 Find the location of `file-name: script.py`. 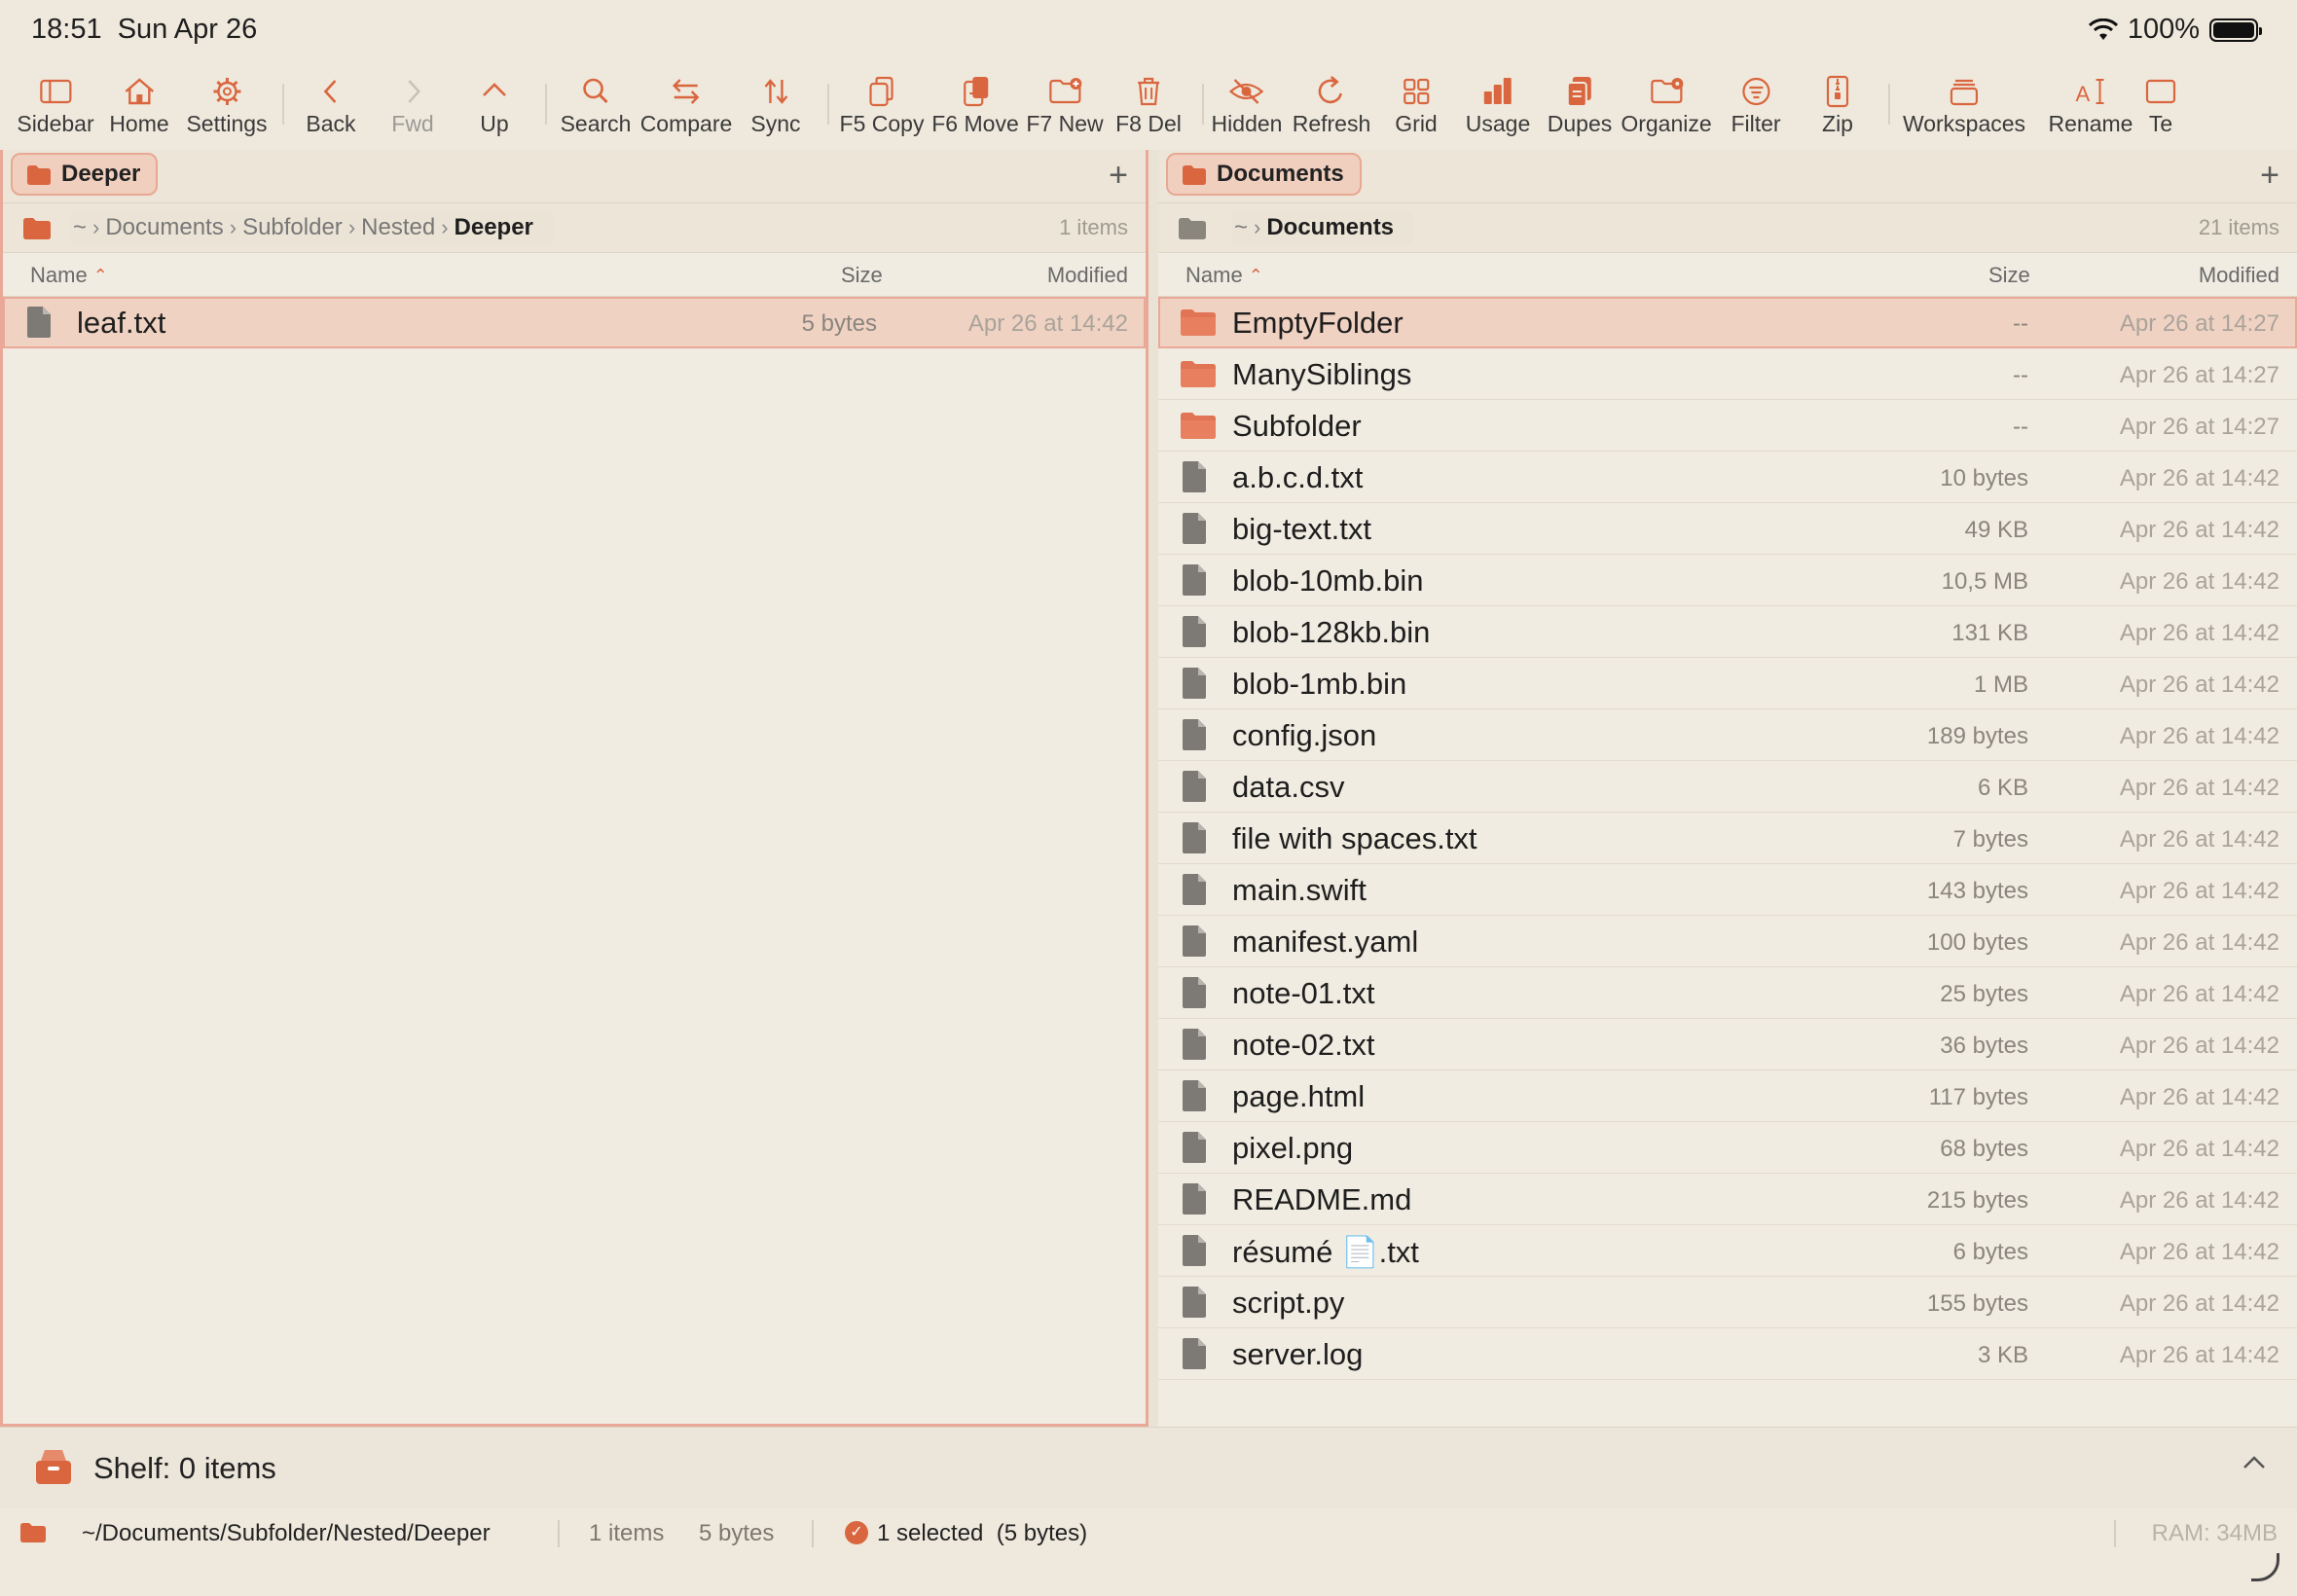

file-name: script.py is located at coordinates (1288, 1303).